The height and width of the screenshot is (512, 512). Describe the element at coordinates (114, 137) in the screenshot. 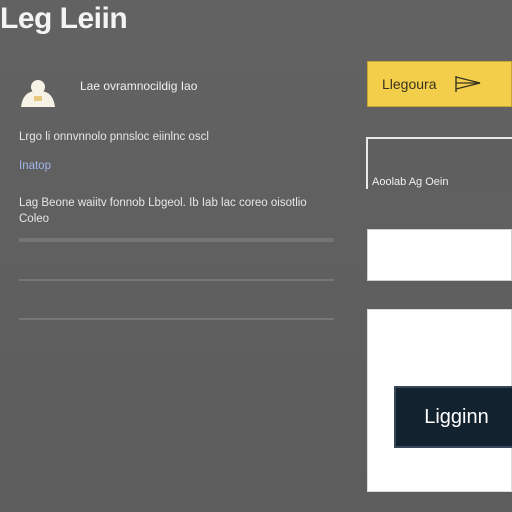

I see `description-text: Lrgo li onnvnnolo pnnsloc eiinlnc oscl` at that location.